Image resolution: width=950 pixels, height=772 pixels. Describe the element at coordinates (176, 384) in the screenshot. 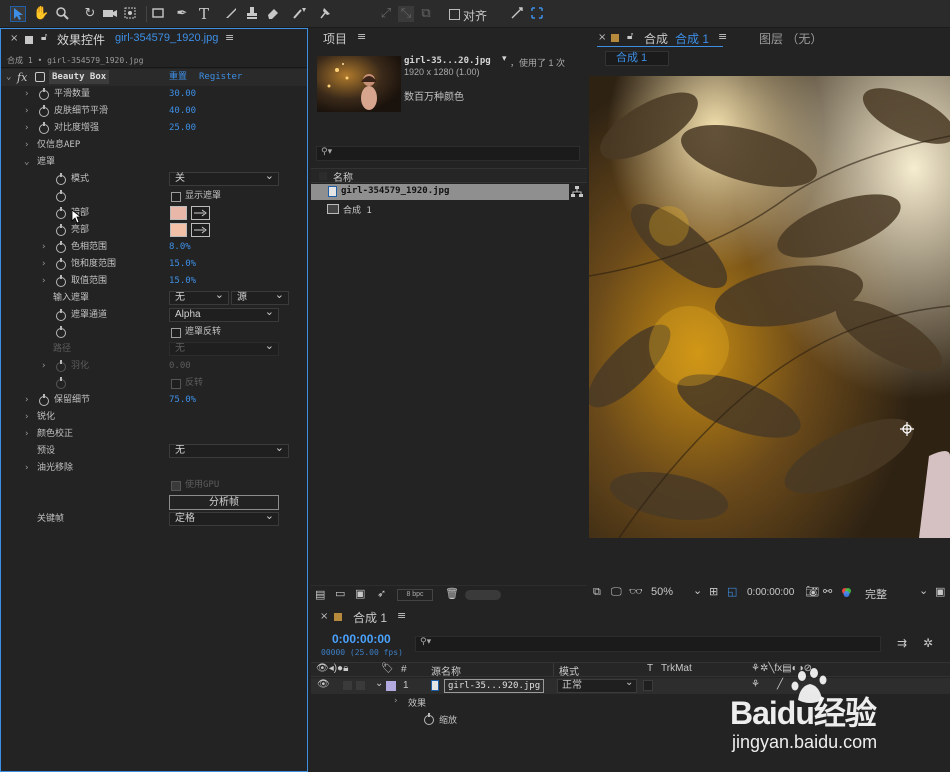

I see `invert-checkbox` at that location.